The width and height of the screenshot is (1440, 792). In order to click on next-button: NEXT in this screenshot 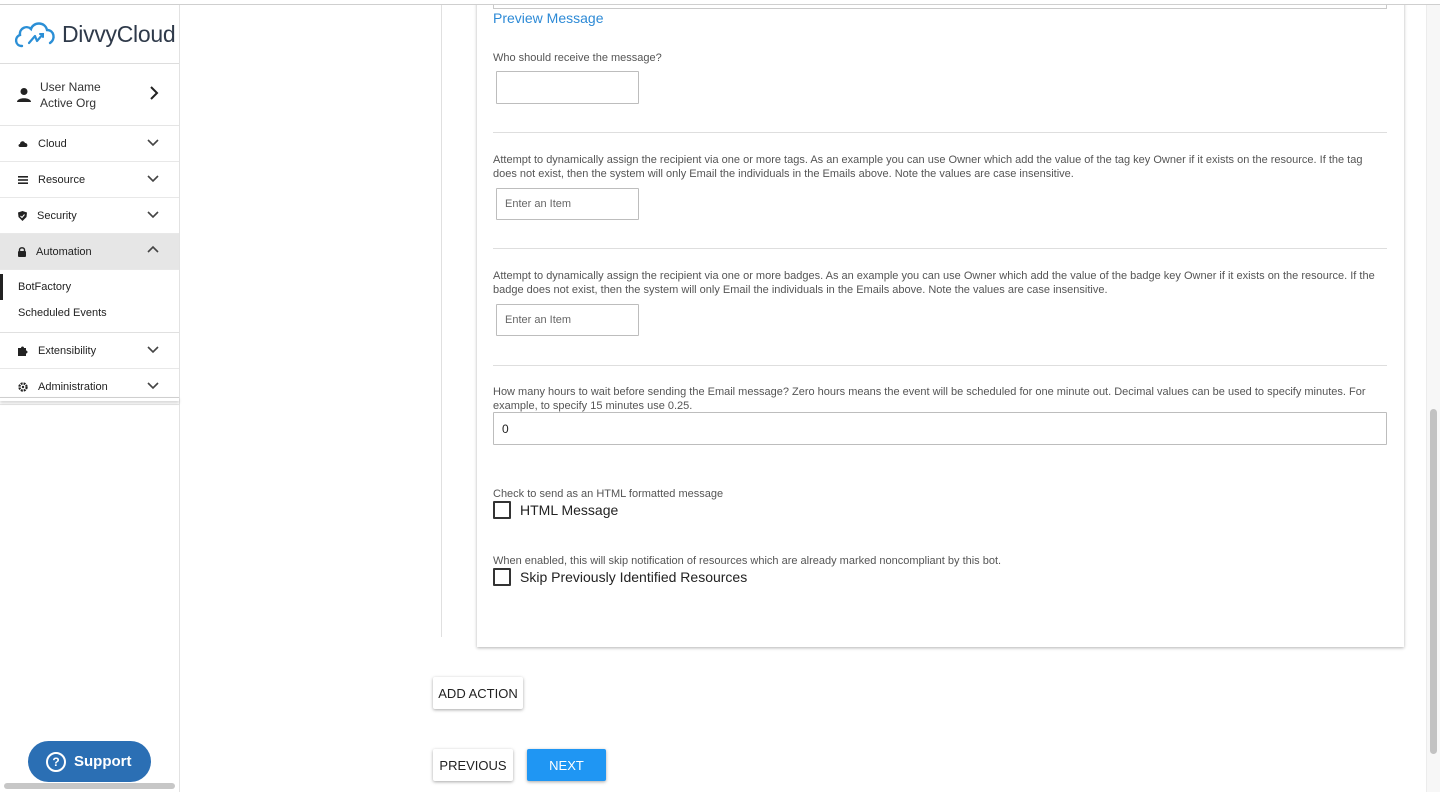, I will do `click(566, 765)`.